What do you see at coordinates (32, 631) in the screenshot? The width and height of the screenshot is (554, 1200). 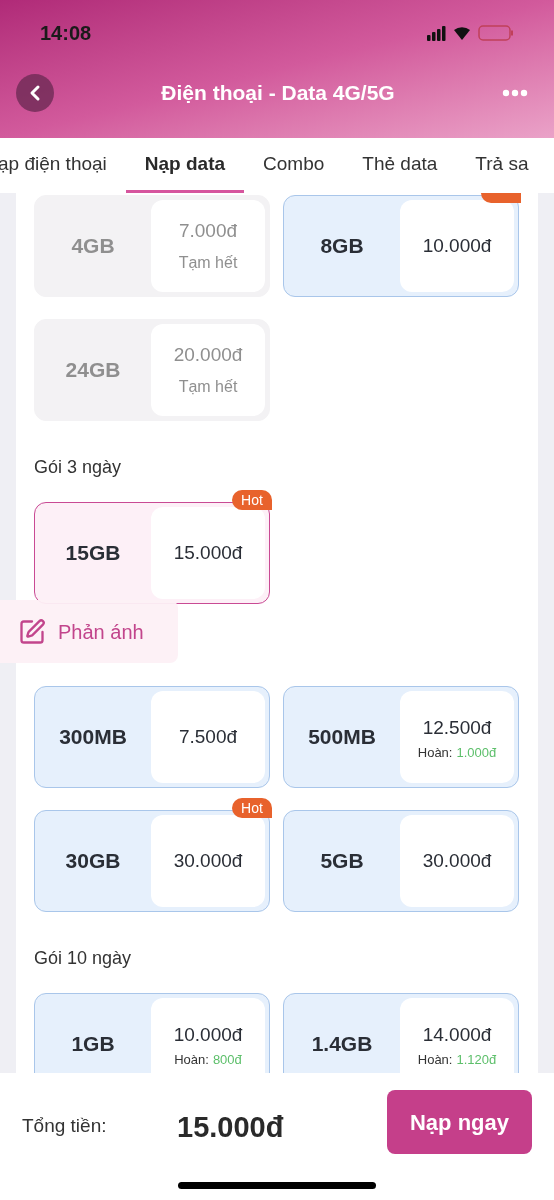 I see `edit-icon` at bounding box center [32, 631].